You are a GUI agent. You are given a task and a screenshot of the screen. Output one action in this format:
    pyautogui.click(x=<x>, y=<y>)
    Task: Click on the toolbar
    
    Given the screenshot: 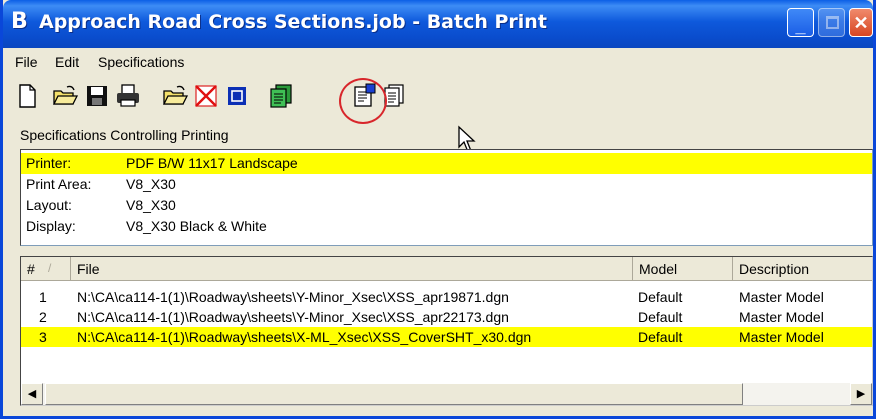 What is the action you would take?
    pyautogui.click(x=438, y=96)
    